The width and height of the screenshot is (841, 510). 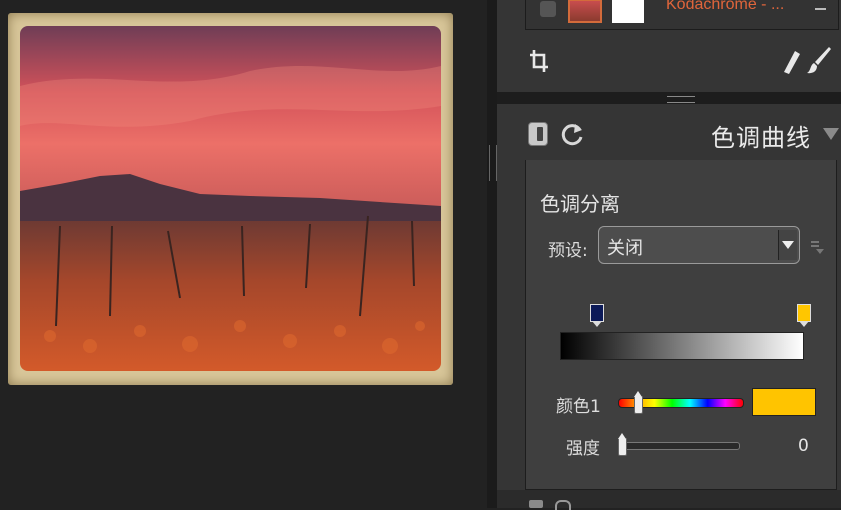 I want to click on preset-menu-icon, so click(x=818, y=247).